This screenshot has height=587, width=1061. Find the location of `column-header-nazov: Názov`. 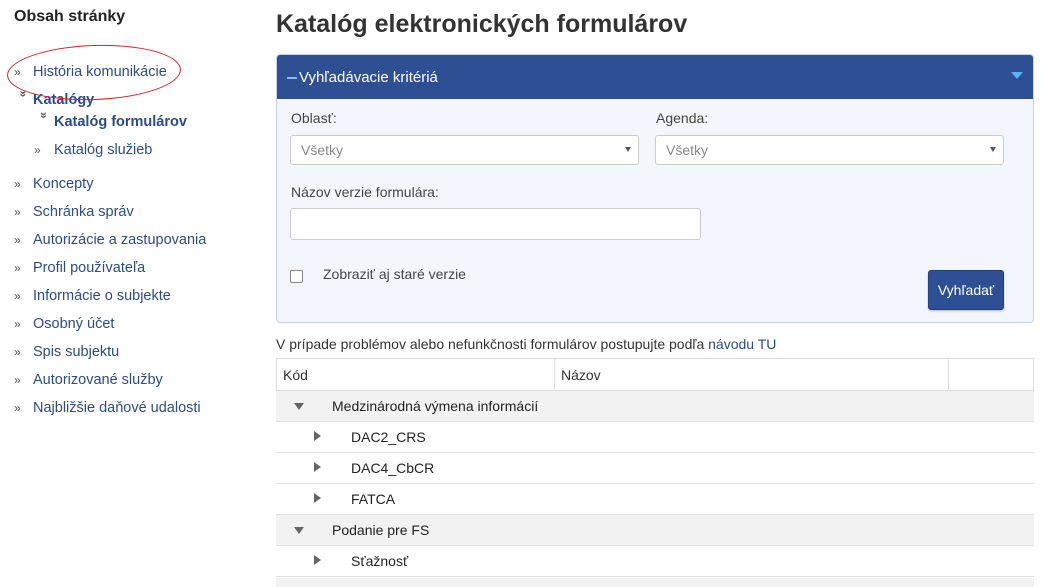

column-header-nazov: Názov is located at coordinates (751, 374).